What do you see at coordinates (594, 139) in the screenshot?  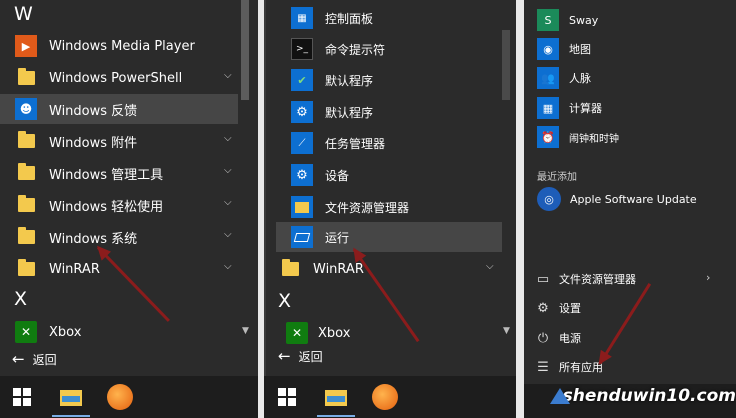 I see `app-label: 闹钟和时钟` at bounding box center [594, 139].